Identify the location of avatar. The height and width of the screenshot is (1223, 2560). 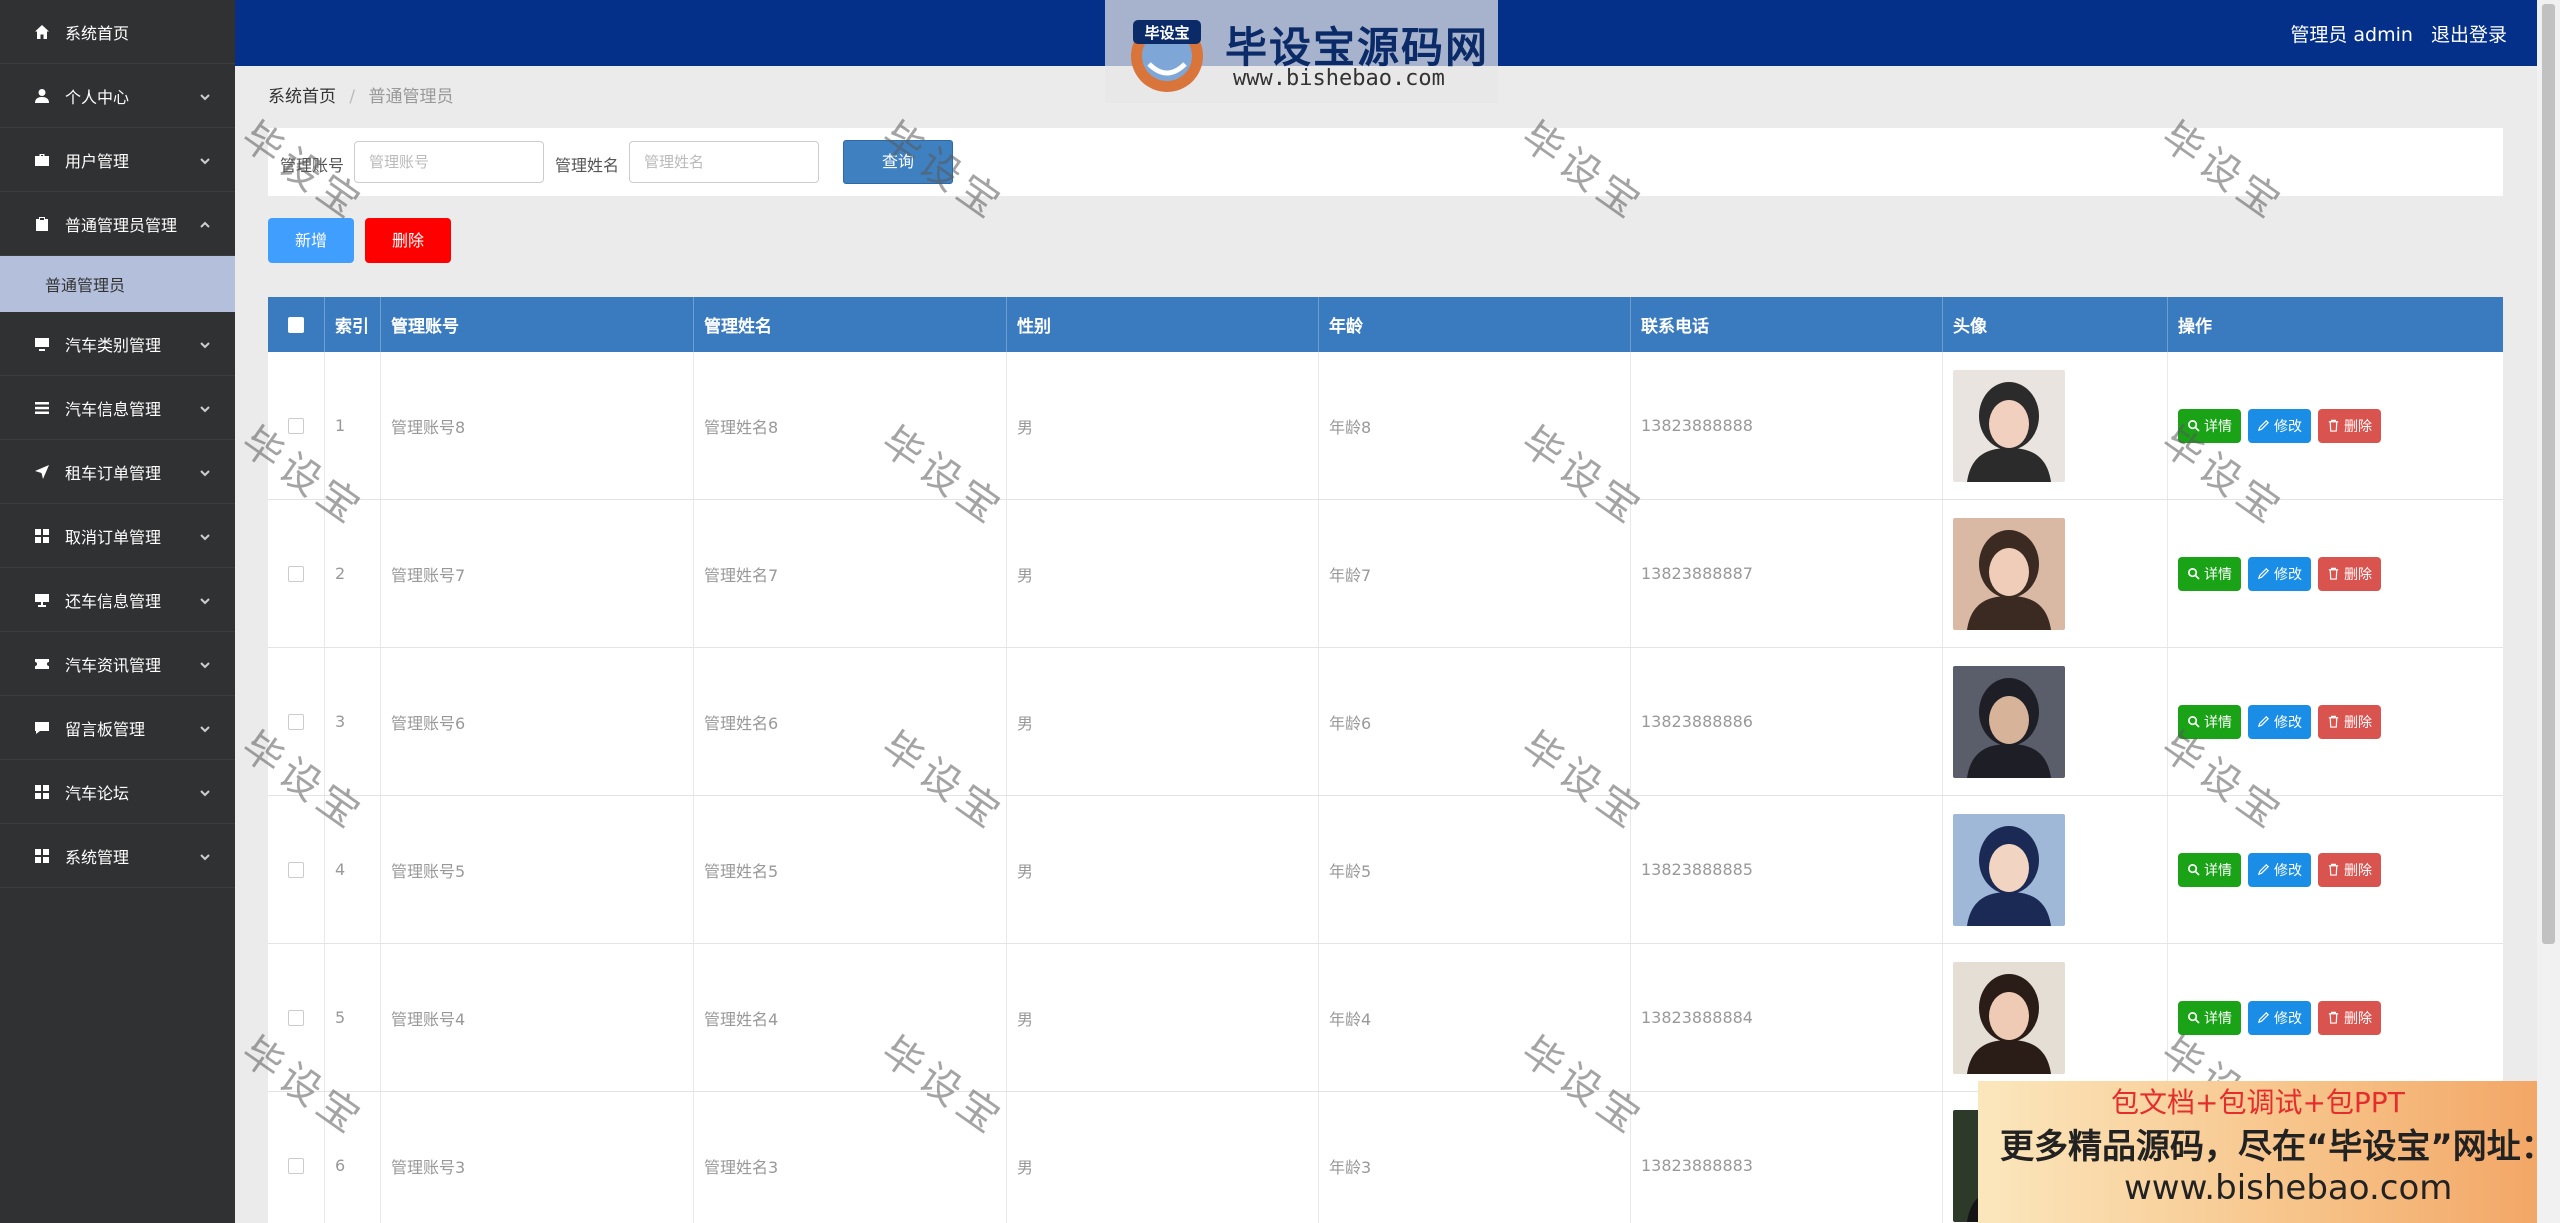
(2009, 1017).